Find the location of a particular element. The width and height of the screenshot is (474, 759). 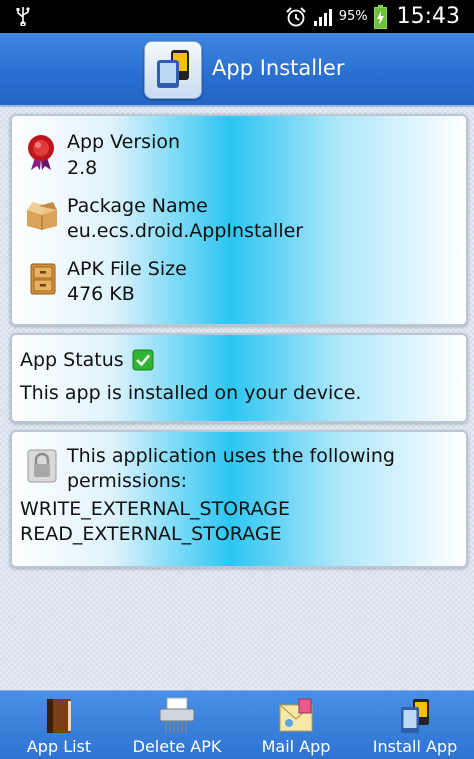

permissions-intro-line1: This application uses the following is located at coordinates (231, 456).